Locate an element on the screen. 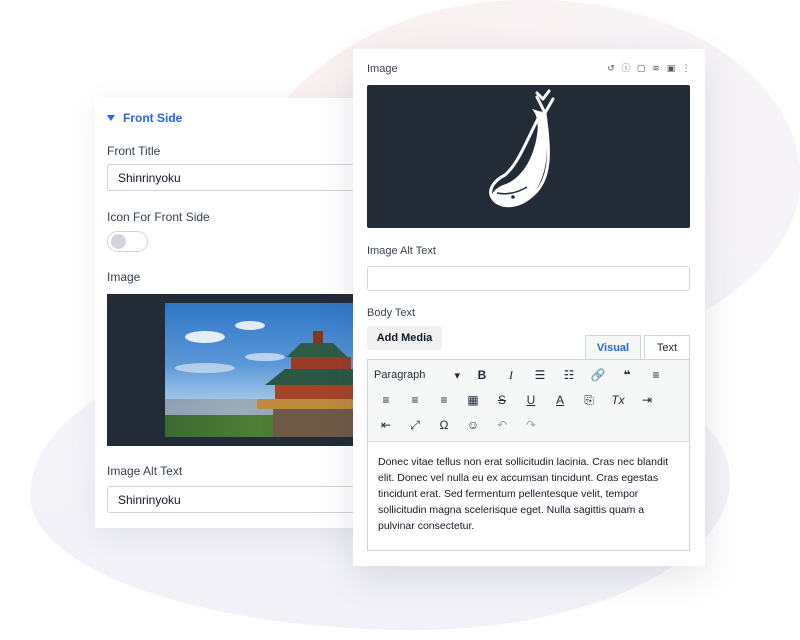 The width and height of the screenshot is (800, 640). indent-icon: ⇥ is located at coordinates (647, 400).